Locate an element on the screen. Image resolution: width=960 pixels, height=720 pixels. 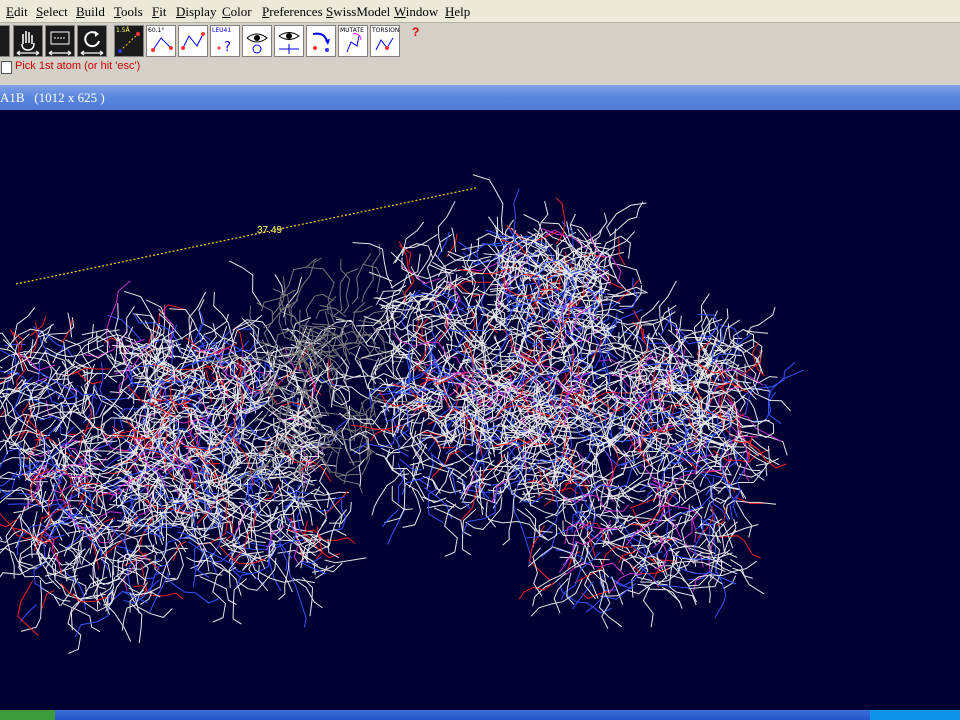
start-button is located at coordinates (27, 715).